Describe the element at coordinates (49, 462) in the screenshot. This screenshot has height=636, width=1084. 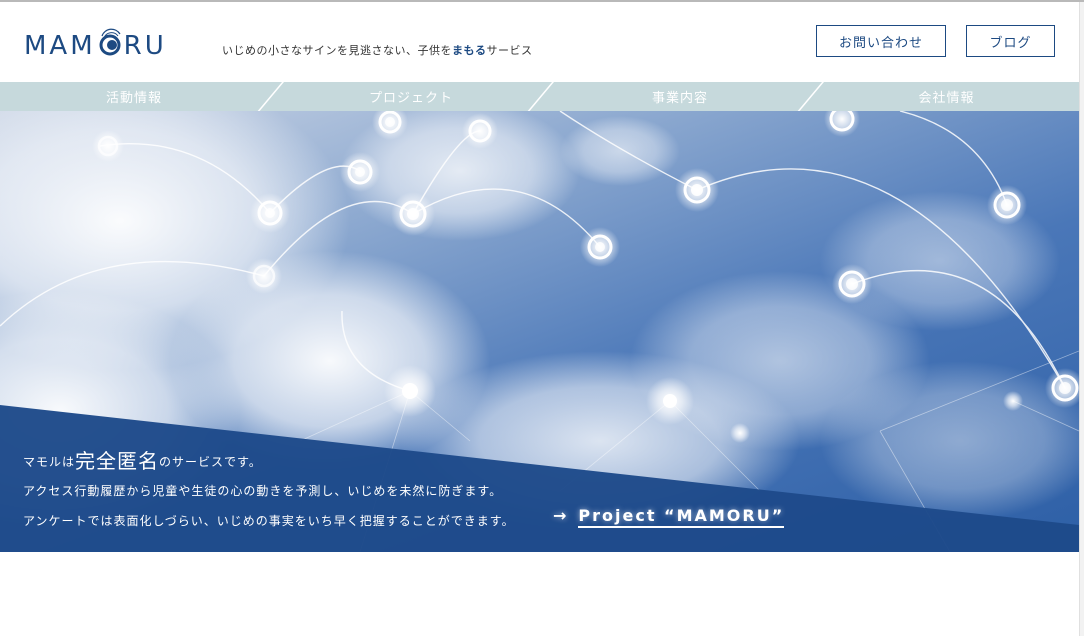
I see `hero-line-1-pre: マモルは` at that location.